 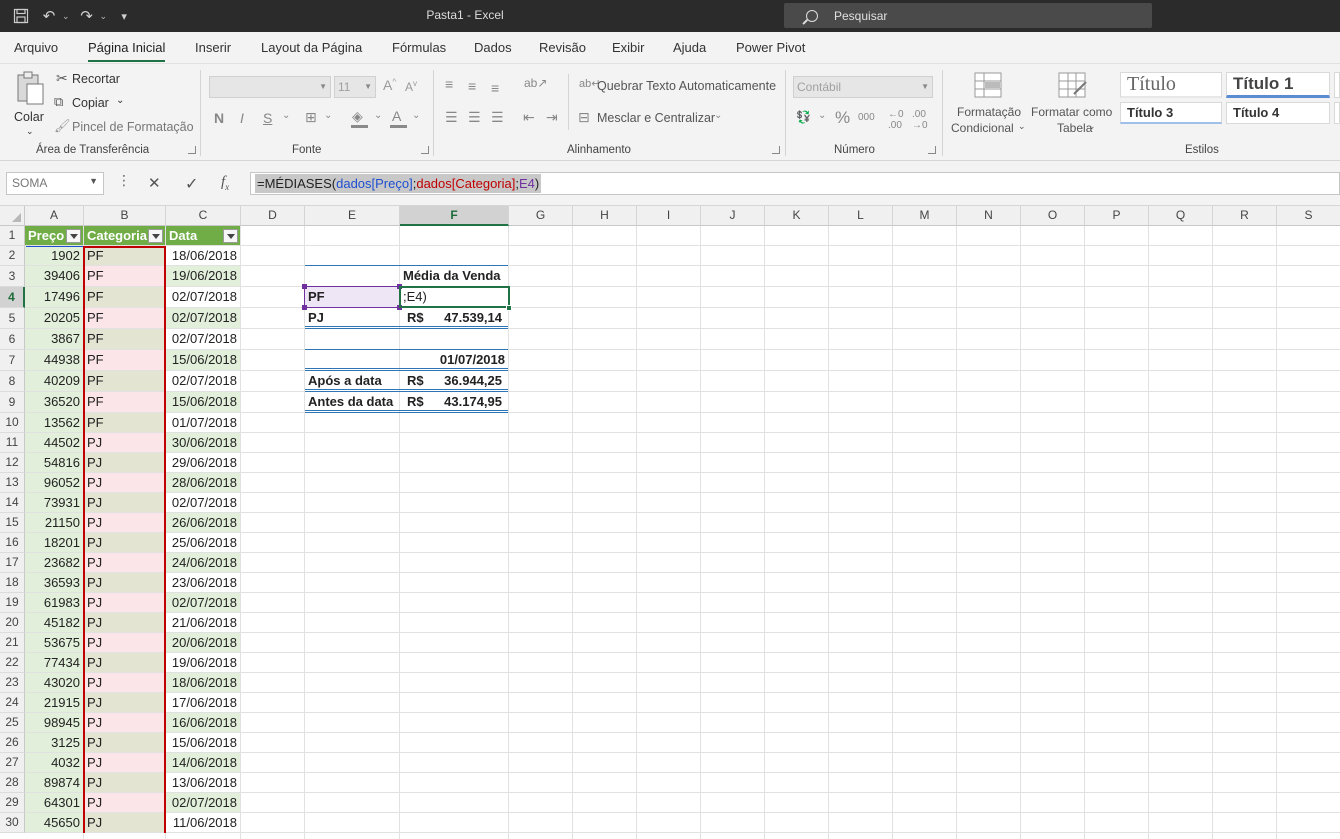 I want to click on table-cell-preco: 44938, so click(x=54, y=360).